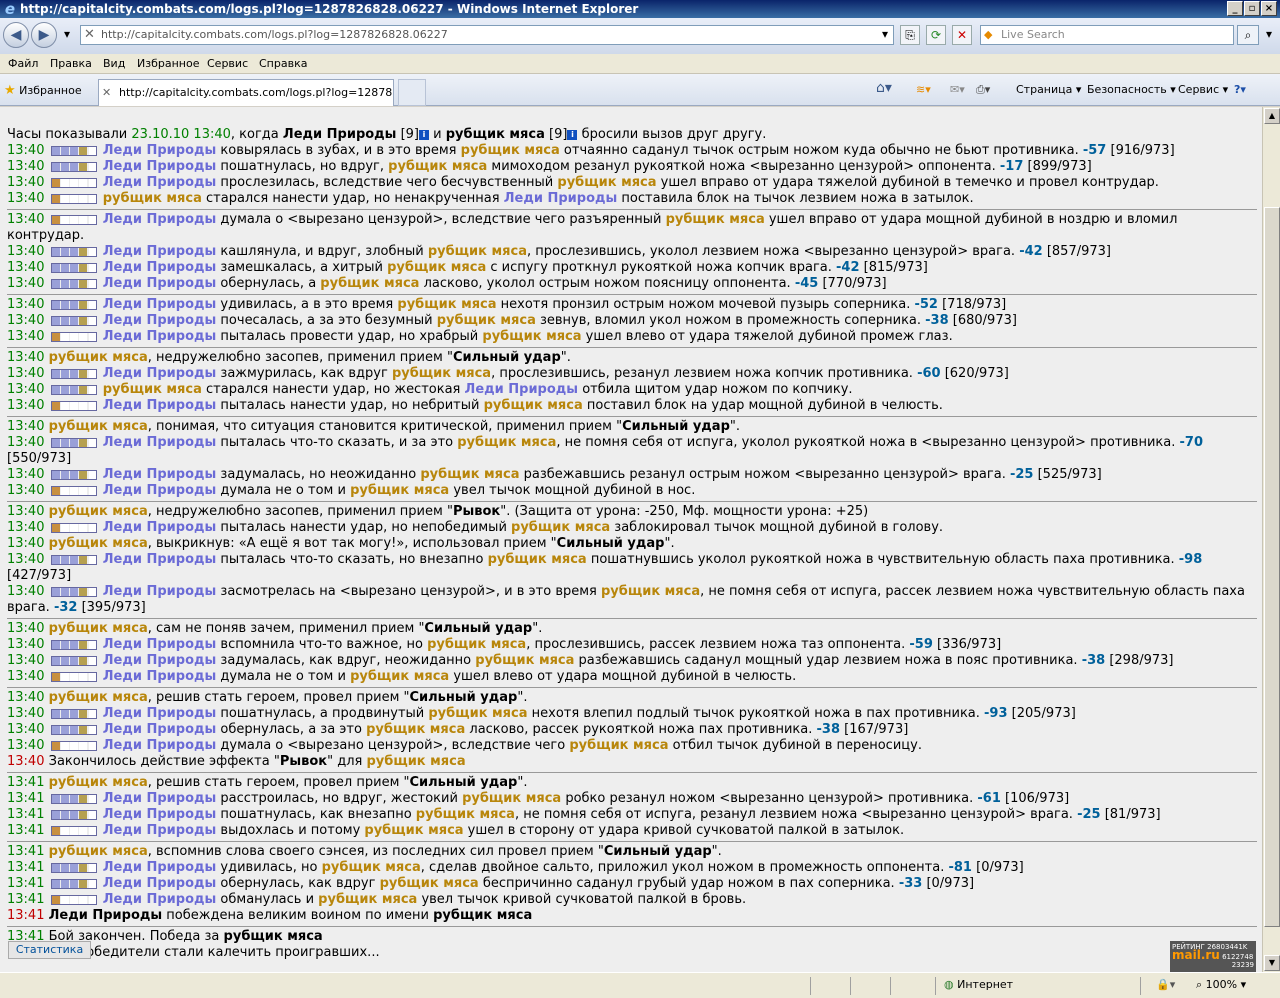  Describe the element at coordinates (1165, 984) in the screenshot. I see `protected-mode-icon: 🔒▾` at that location.